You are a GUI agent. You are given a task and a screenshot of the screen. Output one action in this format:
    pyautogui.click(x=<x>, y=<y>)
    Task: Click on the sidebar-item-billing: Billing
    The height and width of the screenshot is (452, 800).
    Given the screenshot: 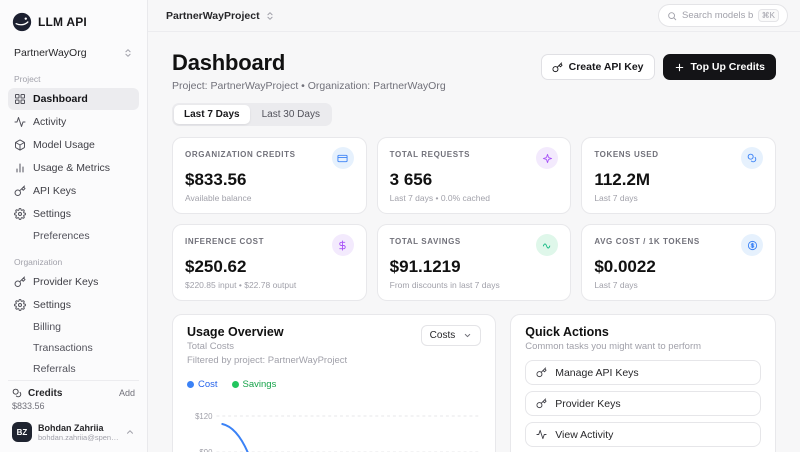 What is the action you would take?
    pyautogui.click(x=73, y=327)
    